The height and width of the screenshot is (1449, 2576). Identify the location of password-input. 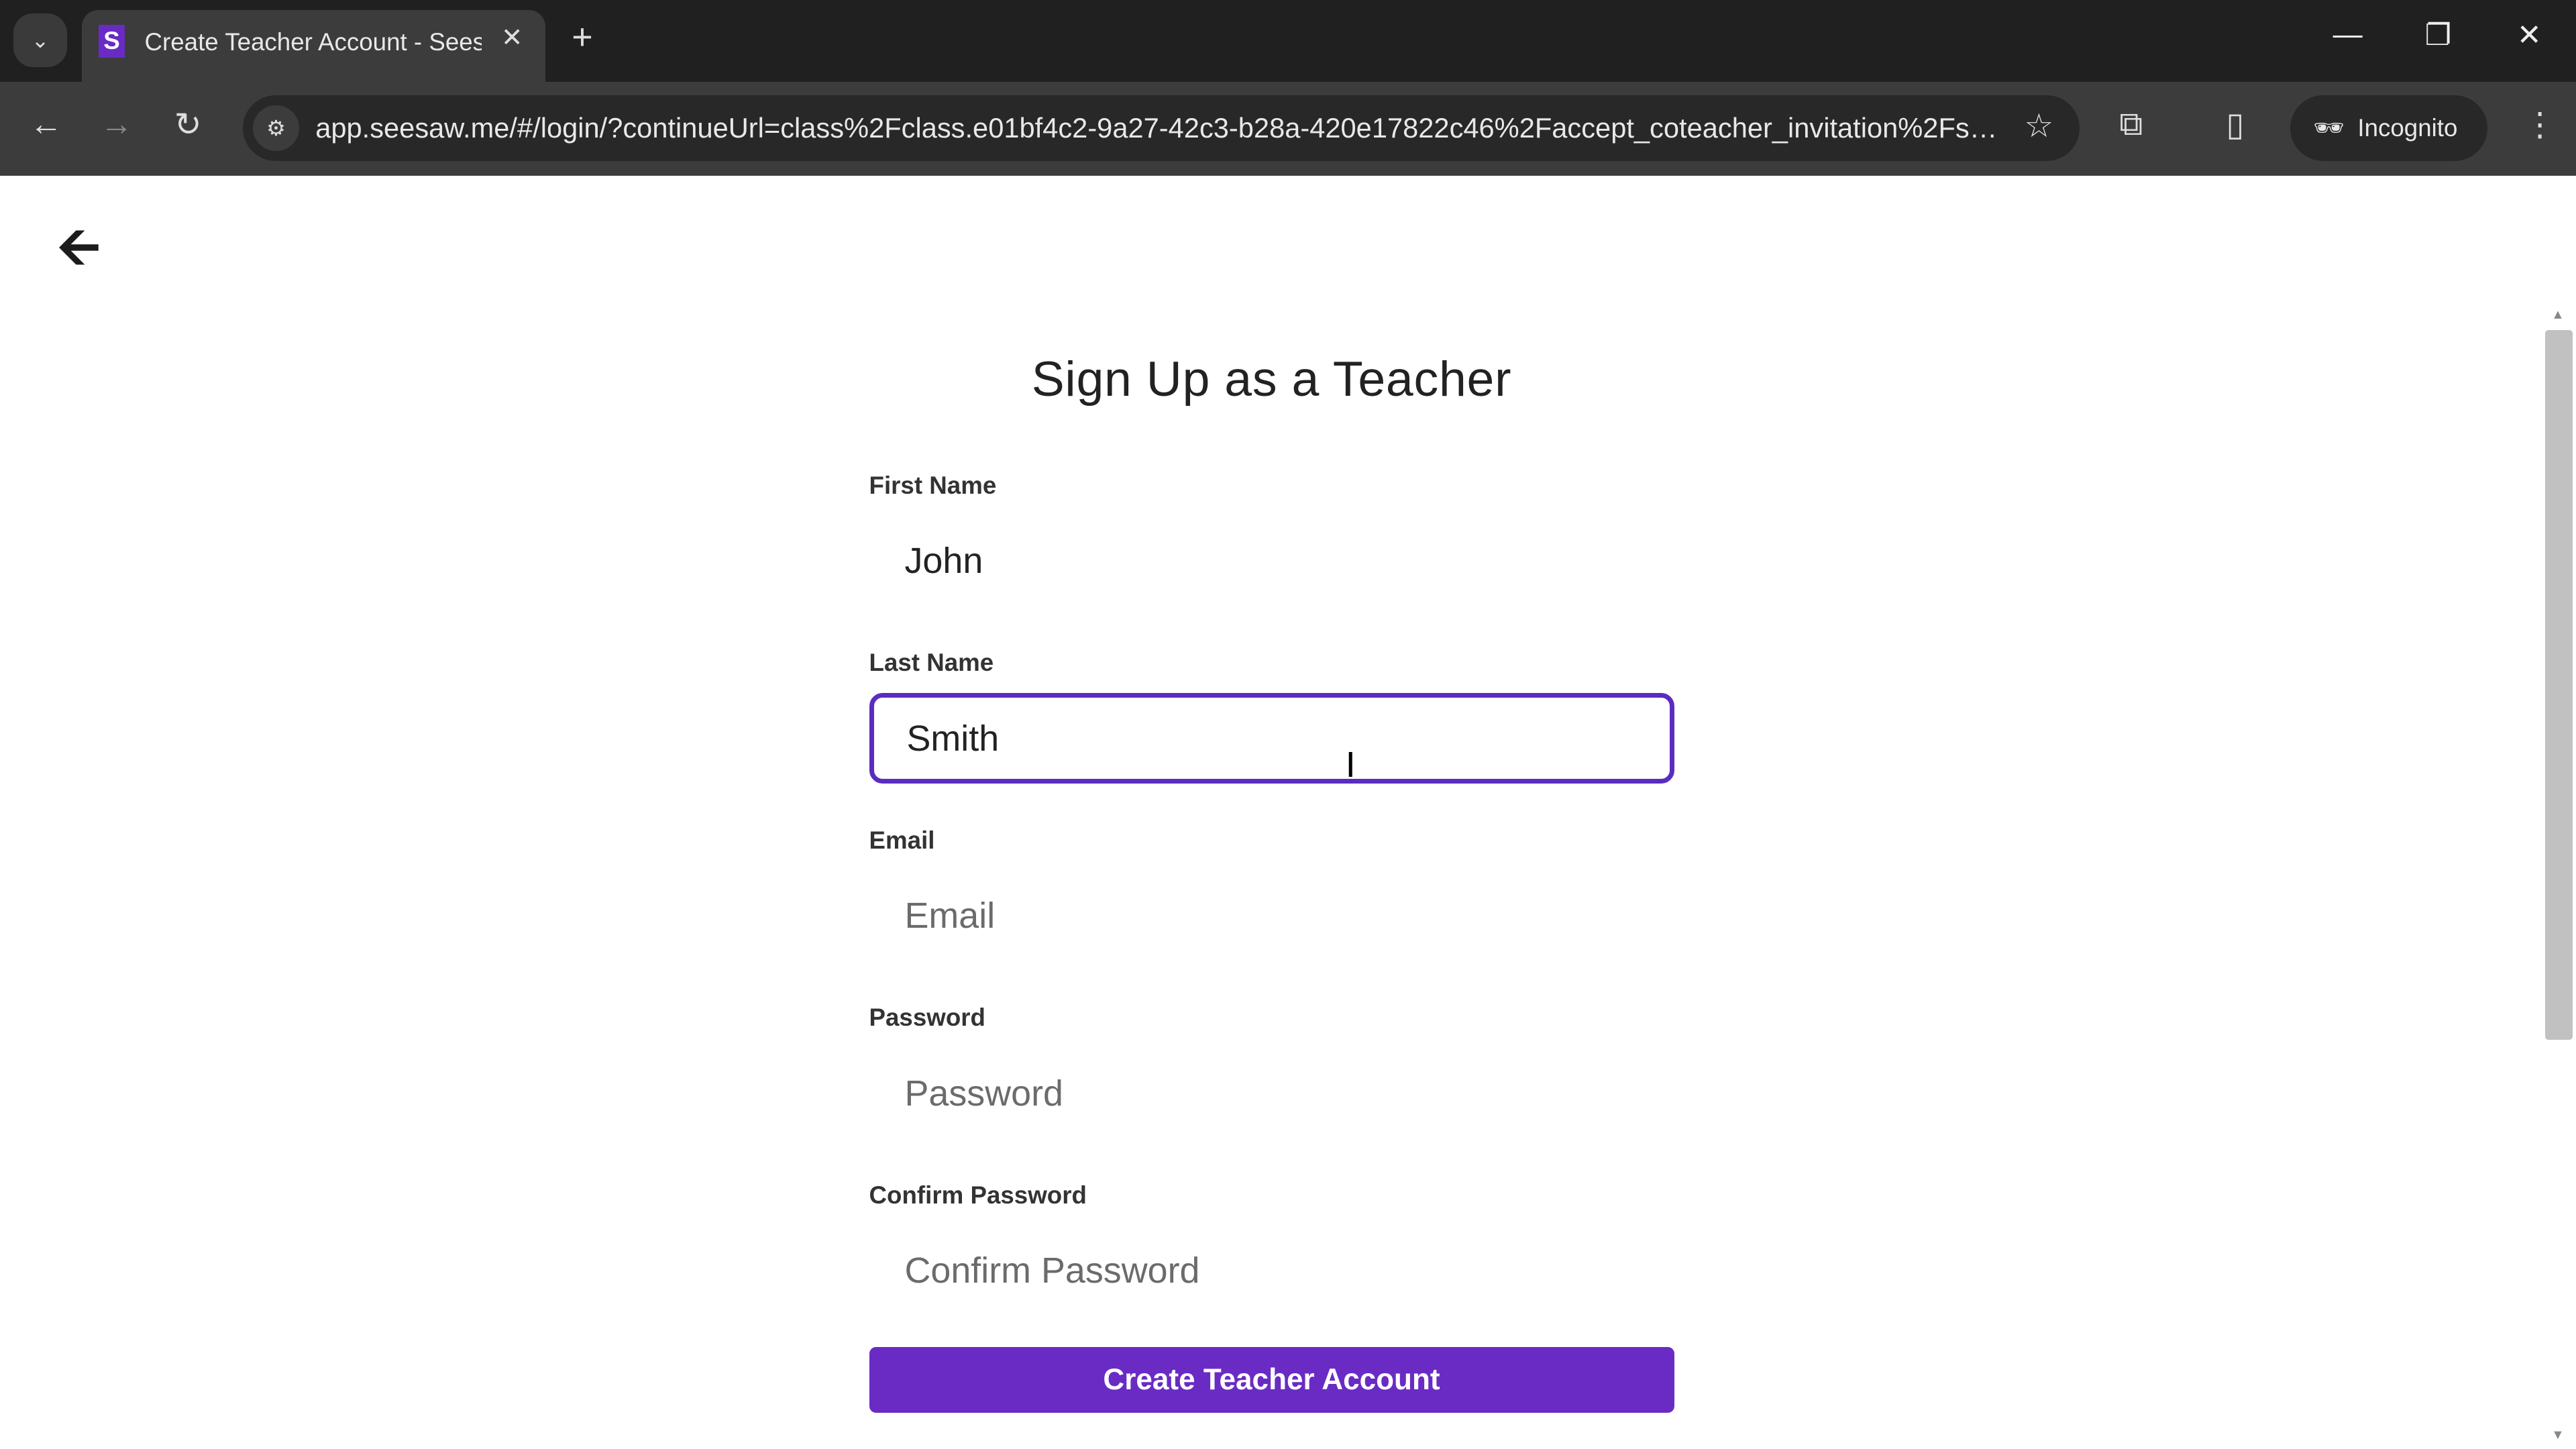
(1271, 1093).